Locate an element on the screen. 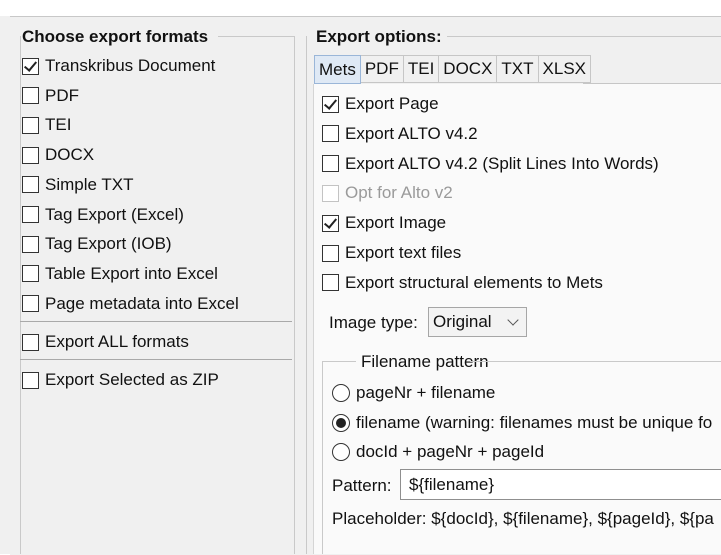 Image resolution: width=721 pixels, height=555 pixels. format-label: Simple TXT is located at coordinates (89, 184).